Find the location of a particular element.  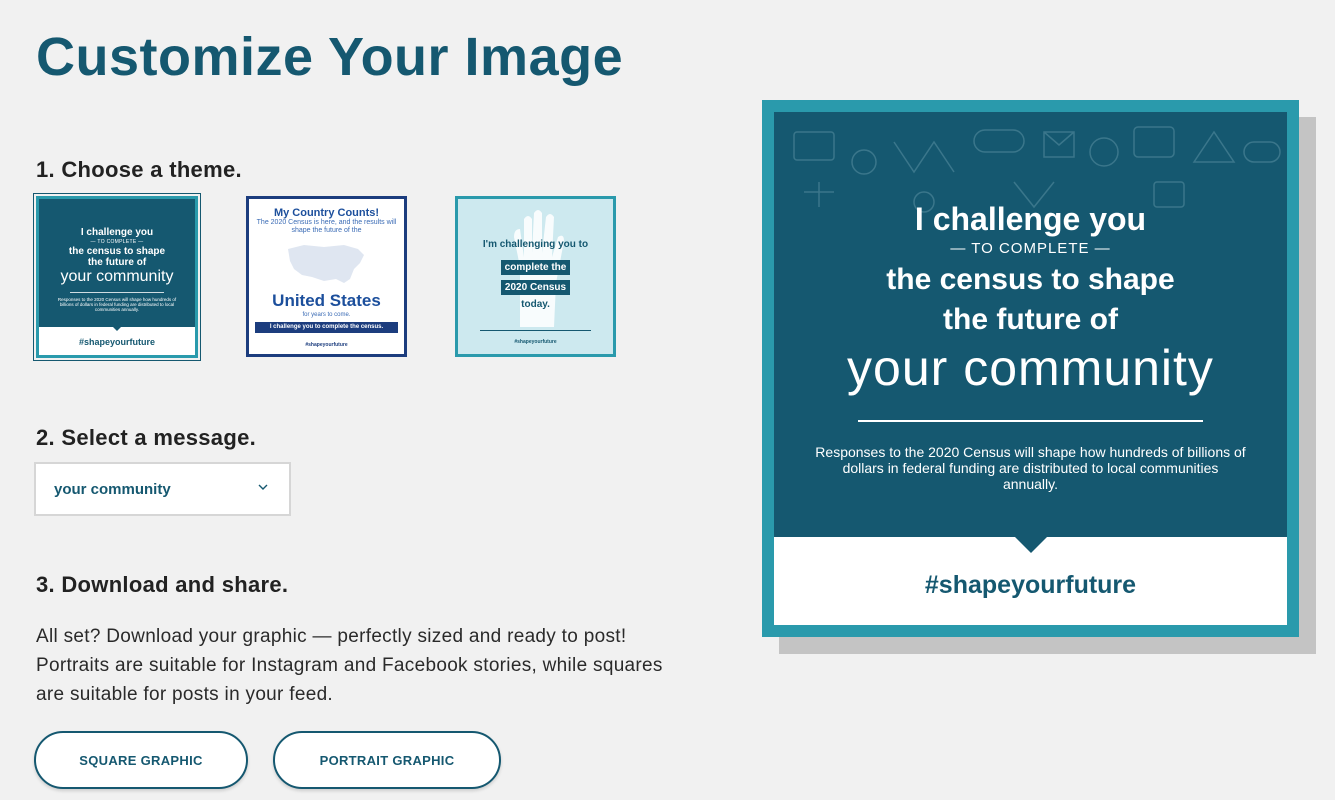

theme-text-line: — TO COMPLETE — is located at coordinates (117, 242).